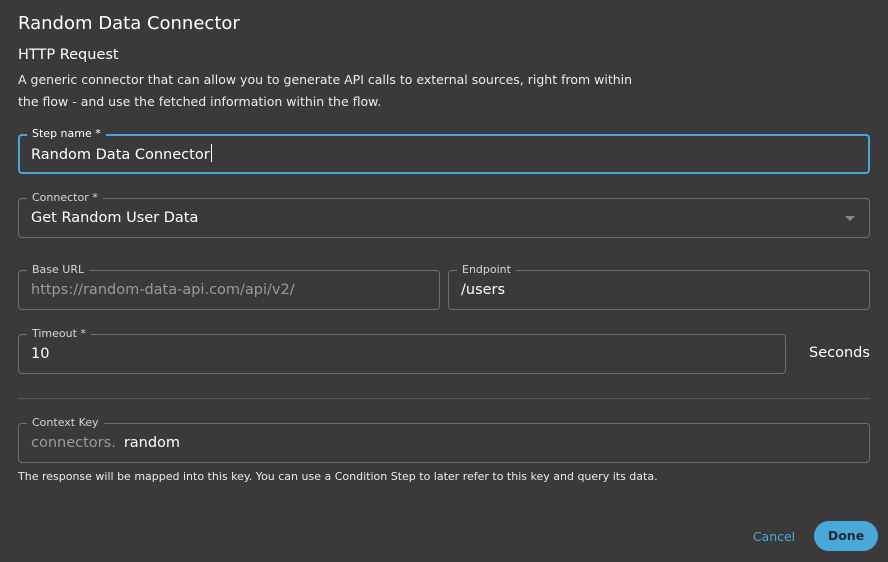  I want to click on timeout-field: Timeout * 10, so click(402, 350).